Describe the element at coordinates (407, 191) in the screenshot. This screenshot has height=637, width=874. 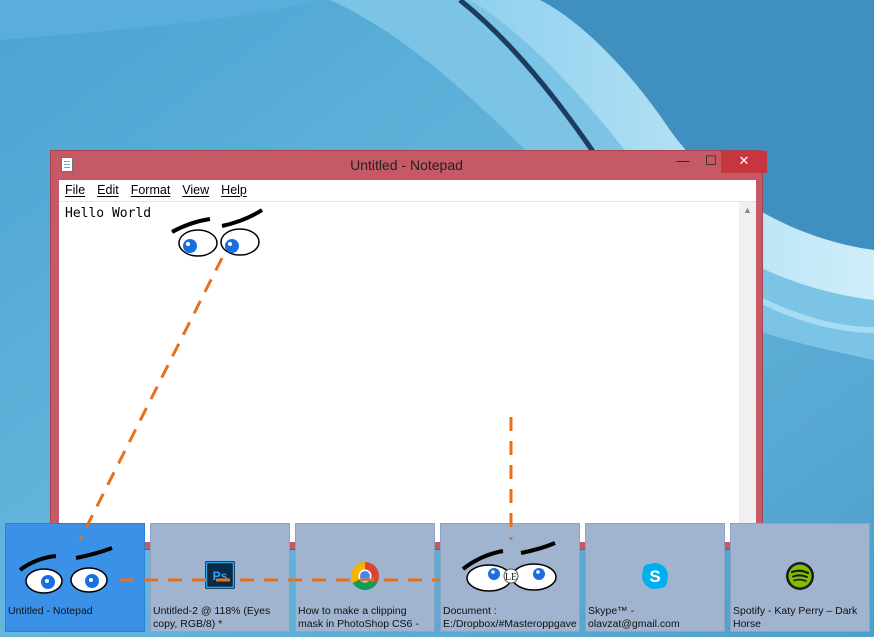
I see `menu-bar: File Edit Format View Help` at that location.